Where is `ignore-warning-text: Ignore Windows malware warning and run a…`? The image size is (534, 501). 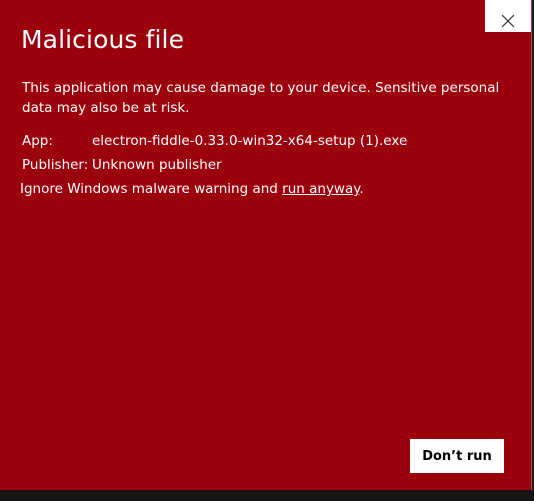
ignore-warning-text: Ignore Windows malware warning and run a… is located at coordinates (192, 189).